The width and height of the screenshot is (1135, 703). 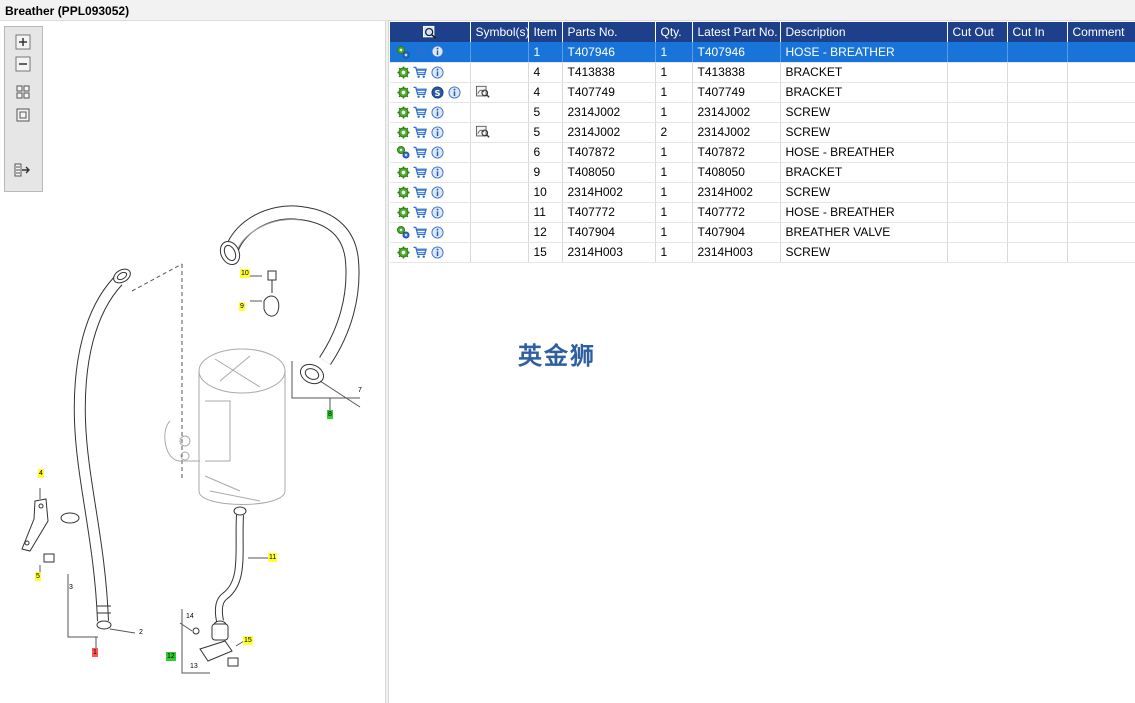 I want to click on fit-all-icon, so click(x=23, y=92).